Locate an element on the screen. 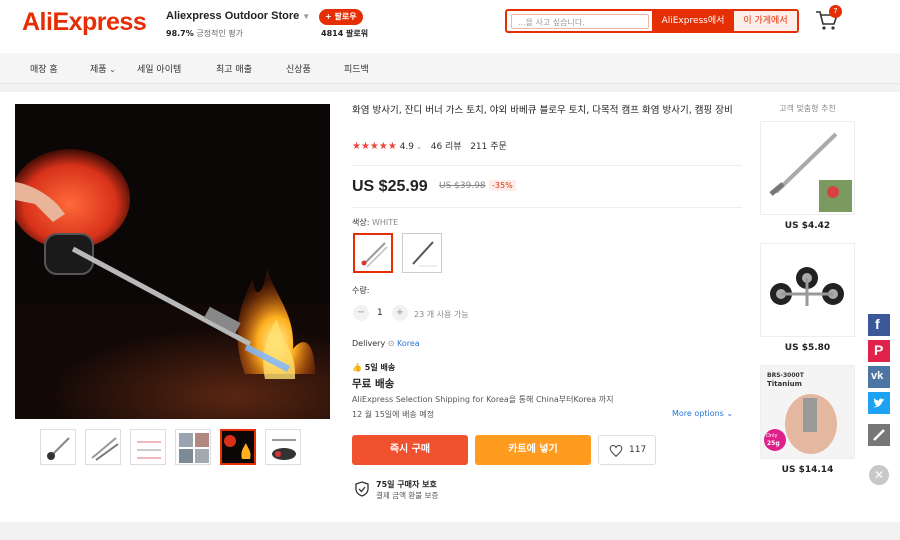 Image resolution: width=900 pixels, height=540 pixels. recommend-title: 고객 맞춤형 추천 is located at coordinates (807, 108).